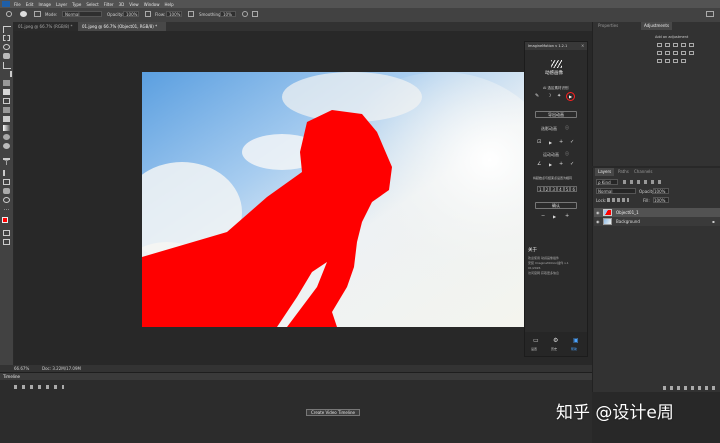 Image resolution: width=720 pixels, height=443 pixels. Describe the element at coordinates (6, 242) in the screenshot. I see `screen-mode-icon` at that location.